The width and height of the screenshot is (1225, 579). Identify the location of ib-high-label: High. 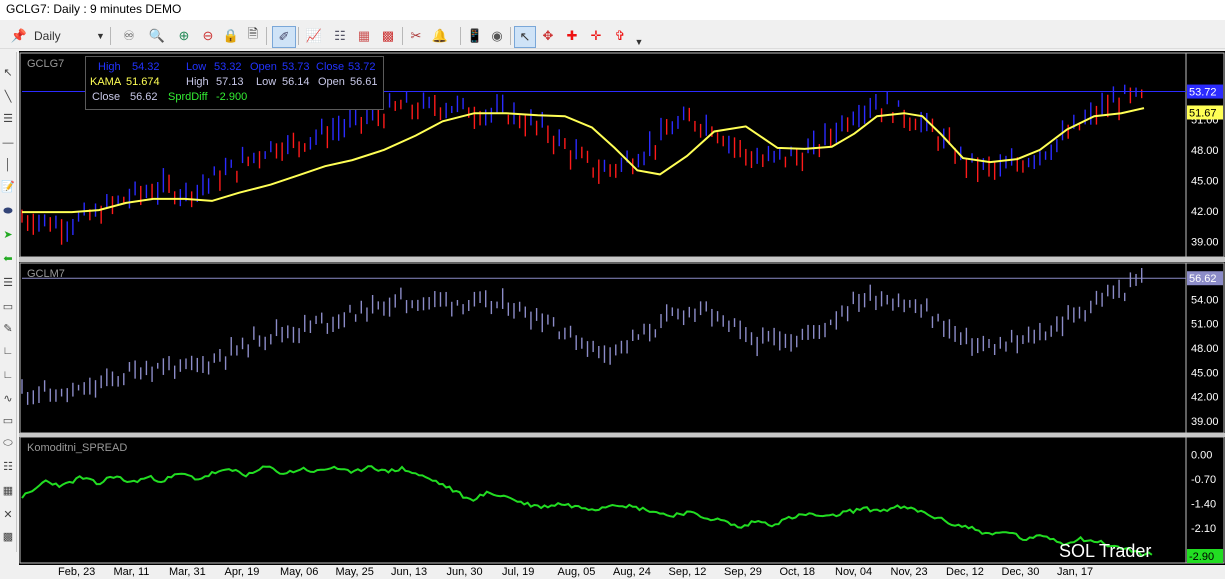
(109, 67).